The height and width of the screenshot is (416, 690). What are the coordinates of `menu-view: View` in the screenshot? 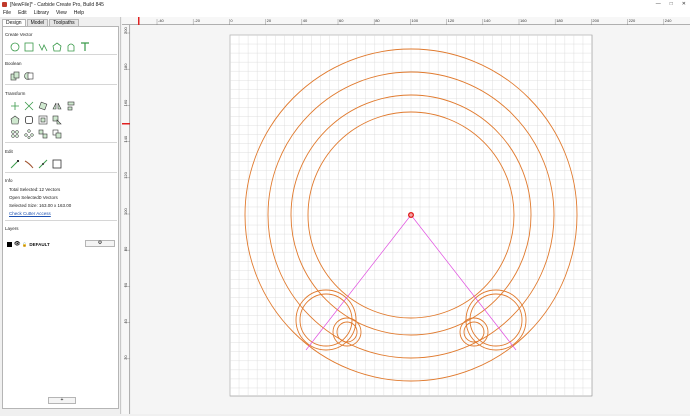 It's located at (61, 13).